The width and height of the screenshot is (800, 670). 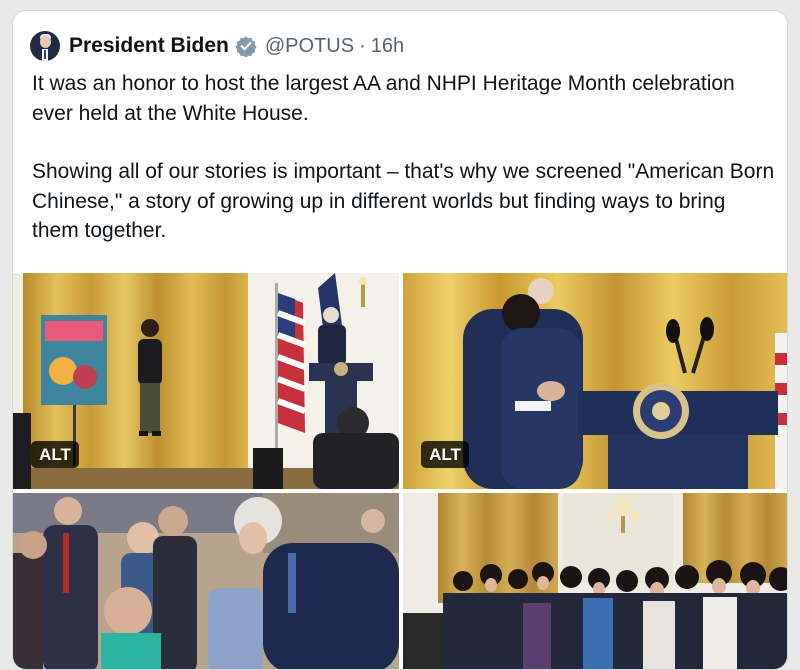 I want to click on verified-badge-icon, so click(x=246, y=46).